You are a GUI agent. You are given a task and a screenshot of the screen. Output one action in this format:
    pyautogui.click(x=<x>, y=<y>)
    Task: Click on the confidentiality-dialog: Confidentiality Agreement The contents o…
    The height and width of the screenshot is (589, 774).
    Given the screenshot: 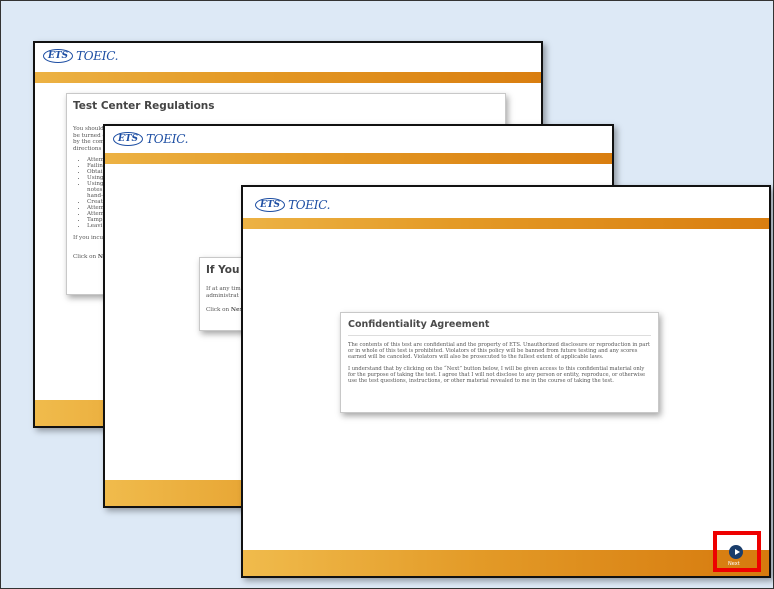 What is the action you would take?
    pyautogui.click(x=499, y=362)
    